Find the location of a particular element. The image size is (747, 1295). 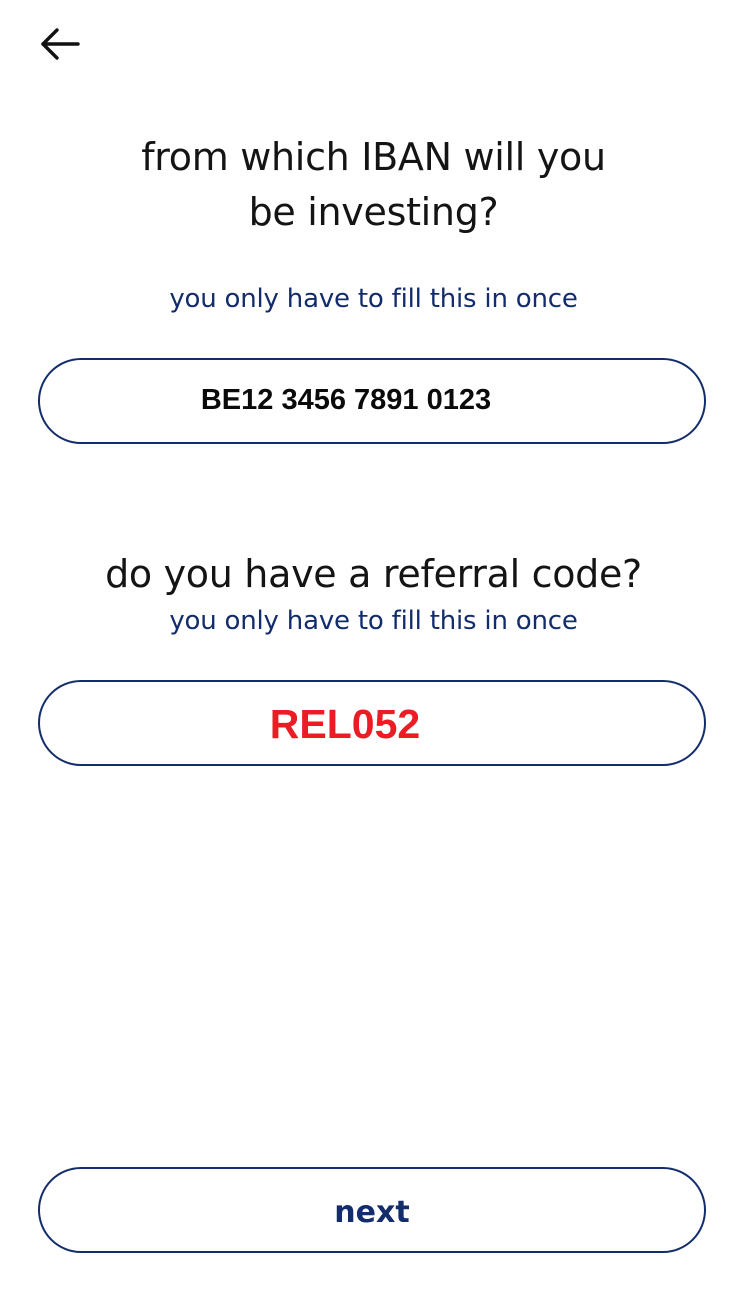

referral-hint-text: you only have to fill this in once is located at coordinates (373, 621).